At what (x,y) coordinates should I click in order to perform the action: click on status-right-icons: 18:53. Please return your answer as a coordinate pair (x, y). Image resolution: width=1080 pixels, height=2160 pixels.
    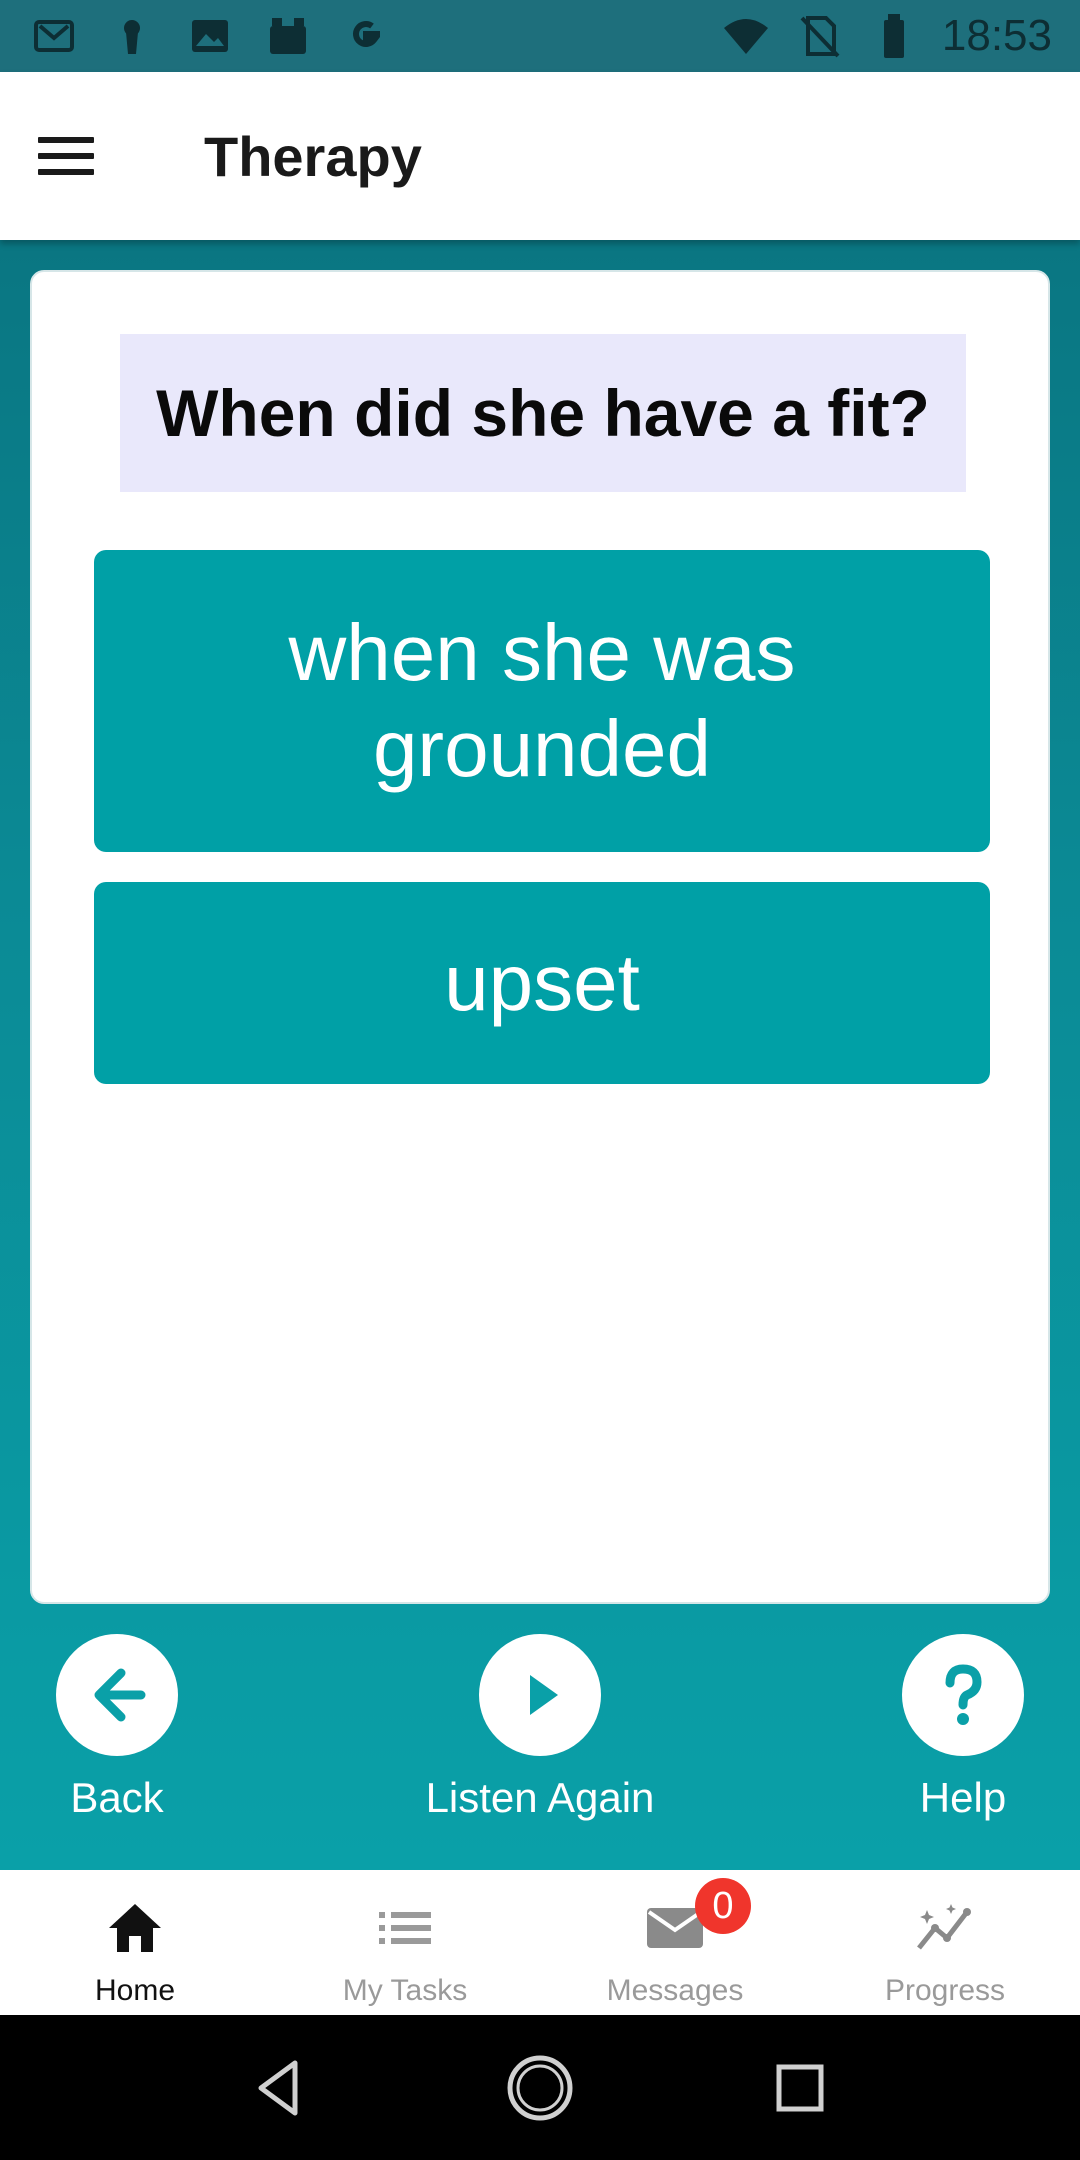
    Looking at the image, I should click on (886, 36).